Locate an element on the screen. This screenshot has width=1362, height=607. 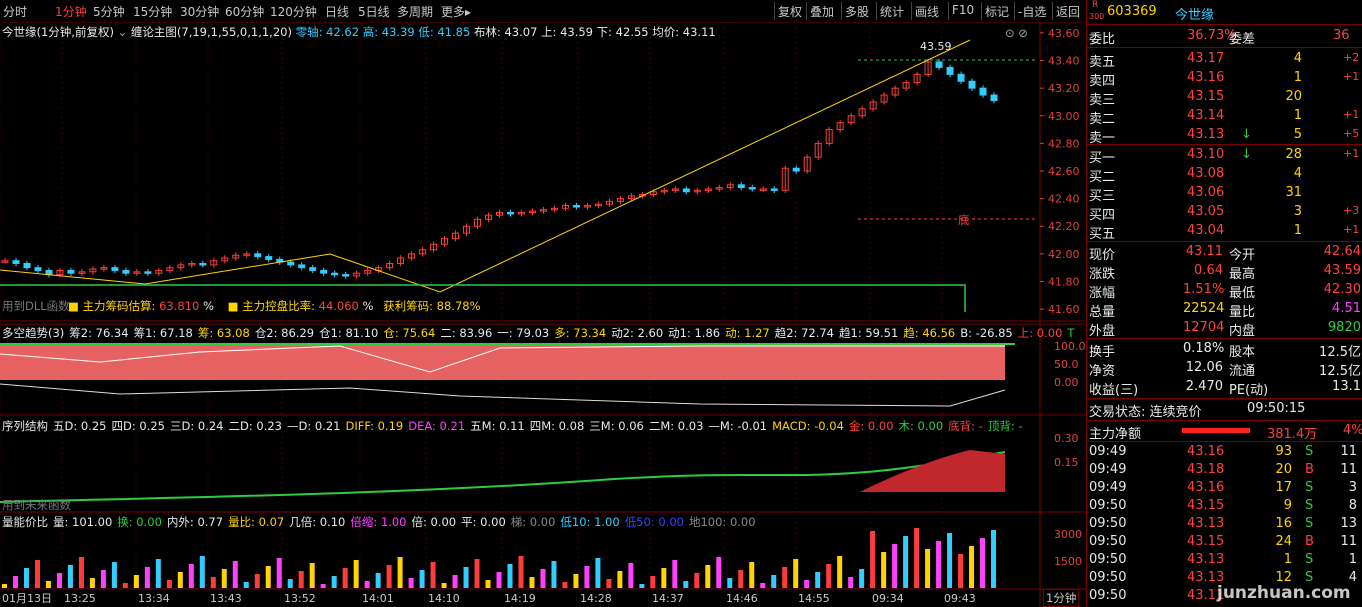
quote-value: 12704 is located at coordinates (1204, 327).